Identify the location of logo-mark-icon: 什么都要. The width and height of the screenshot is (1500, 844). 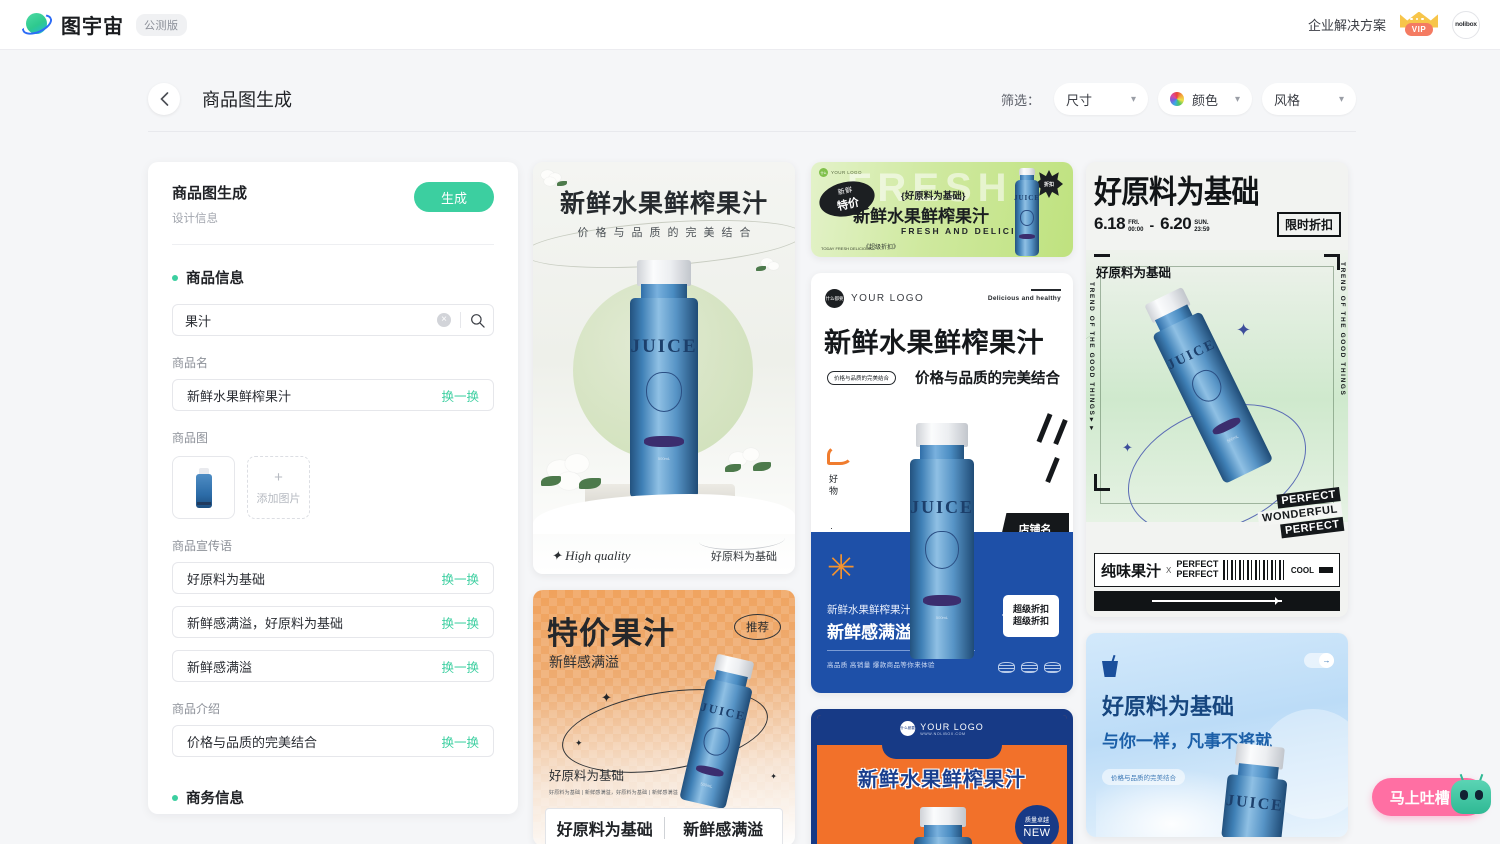
(908, 728).